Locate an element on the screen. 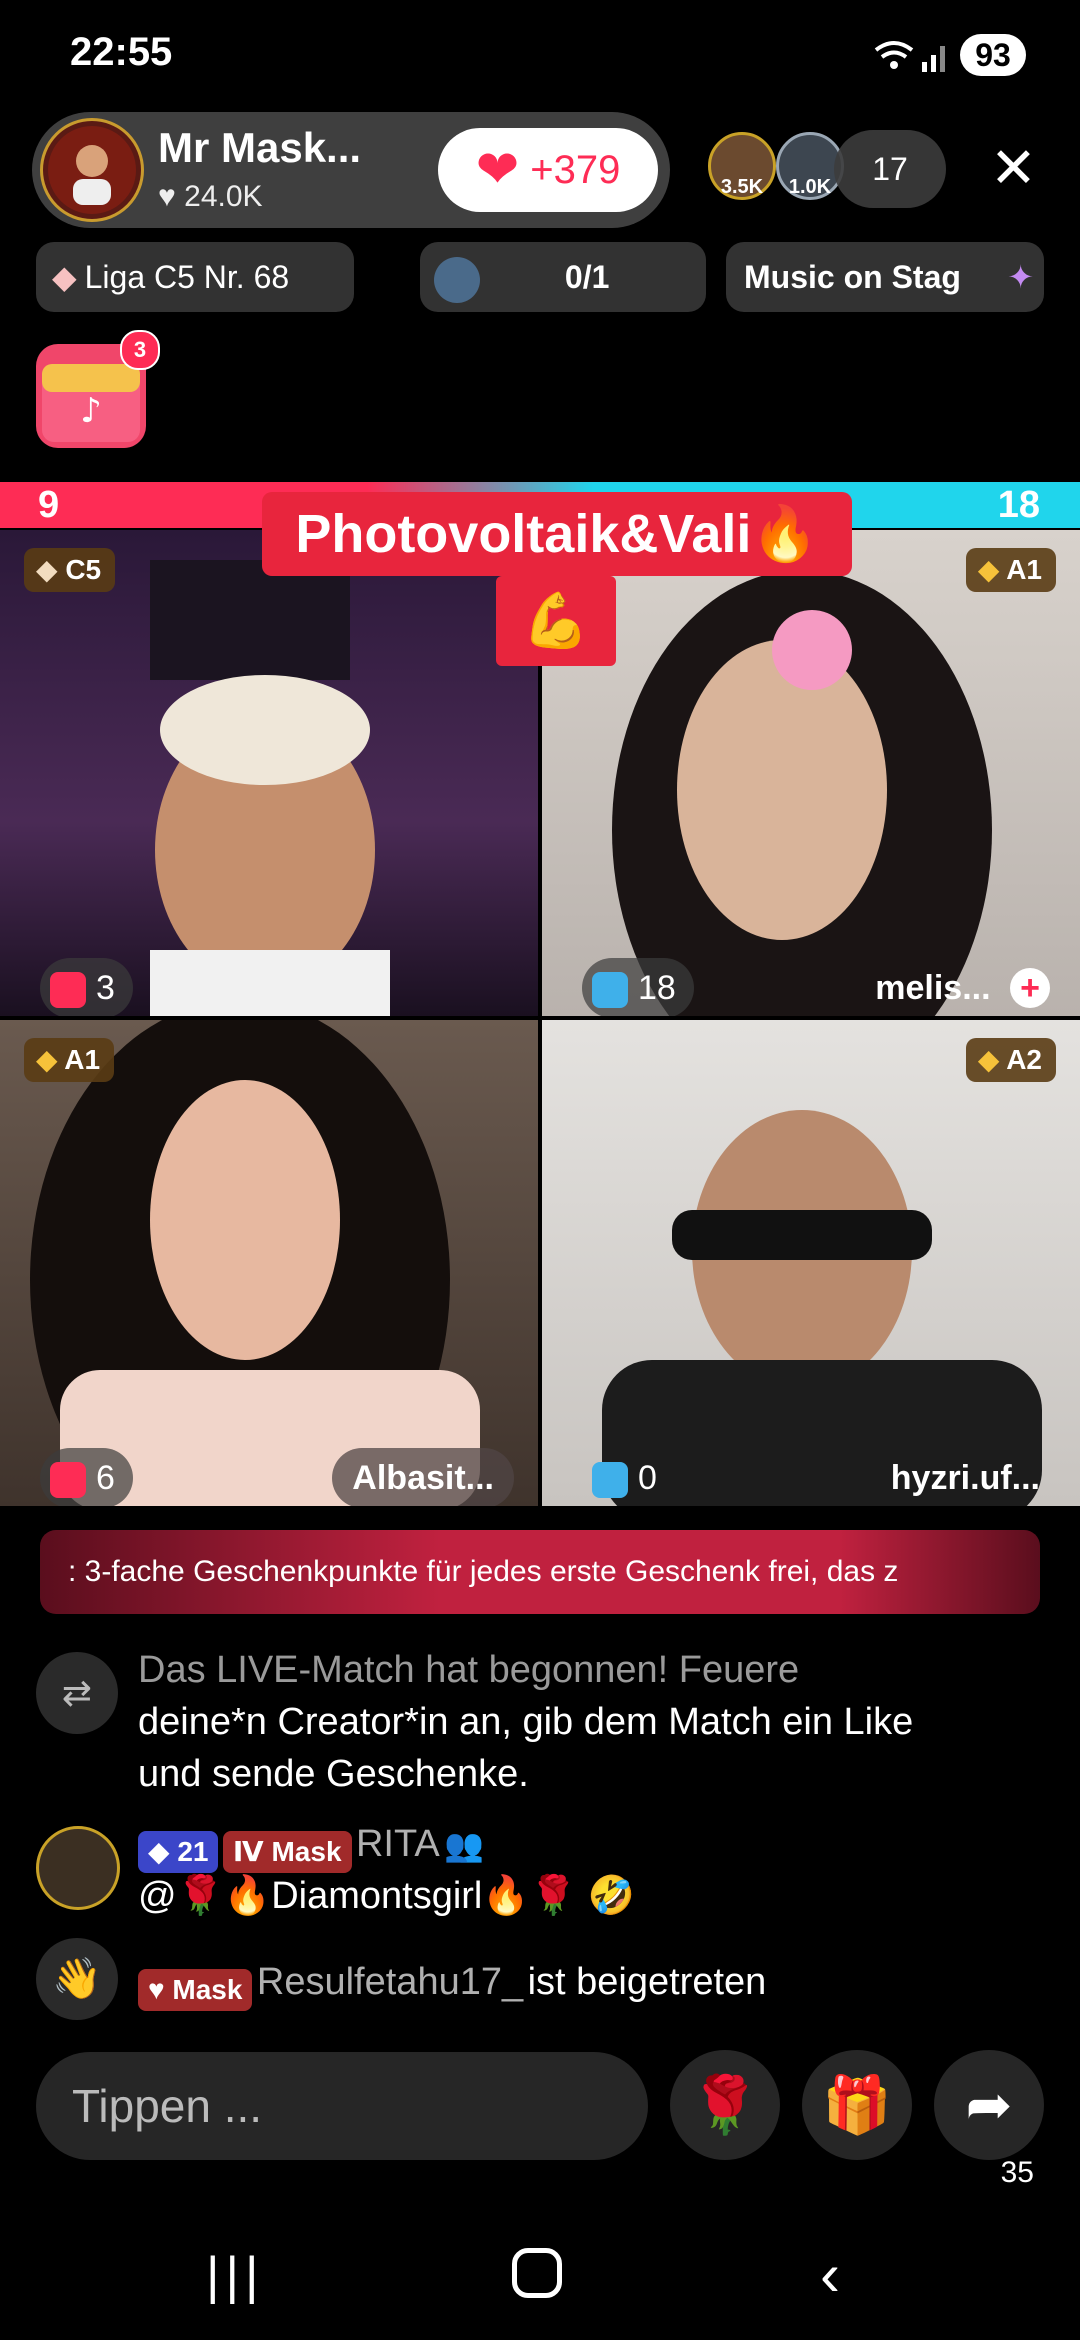  wave-icon: 👋 is located at coordinates (77, 1979).